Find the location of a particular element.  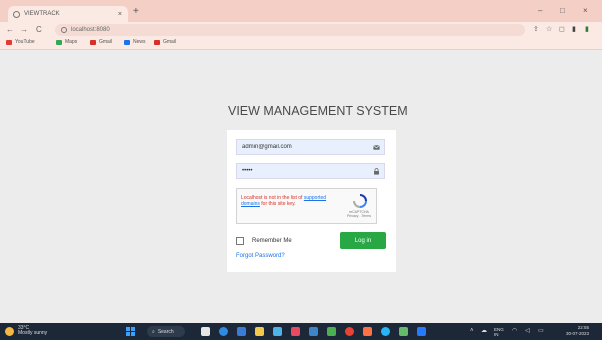

sun-icon is located at coordinates (9, 331).